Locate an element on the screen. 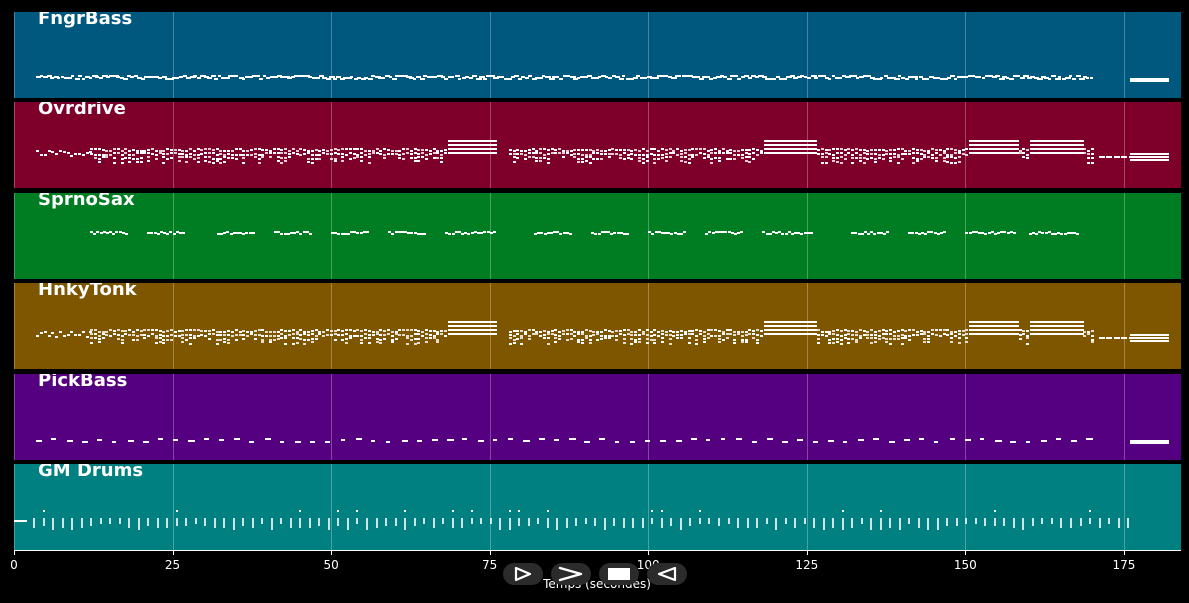 The height and width of the screenshot is (603, 1189). fast-forward-button is located at coordinates (571, 574).